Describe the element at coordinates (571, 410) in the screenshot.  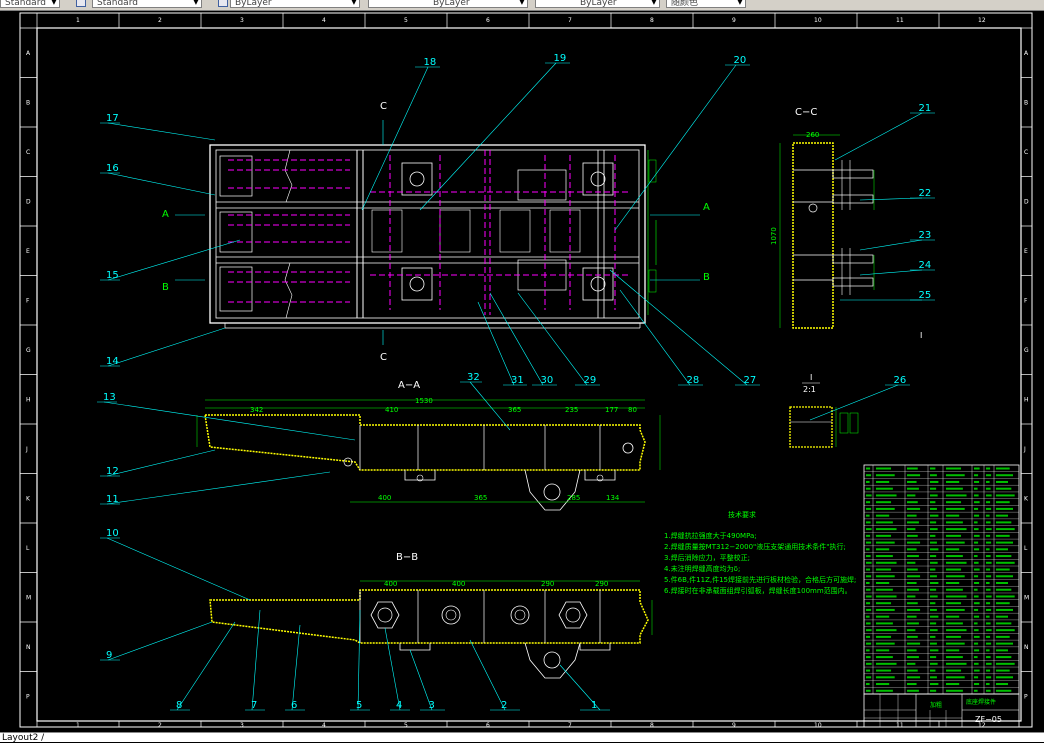
I see `dim-aa-4: 235` at that location.